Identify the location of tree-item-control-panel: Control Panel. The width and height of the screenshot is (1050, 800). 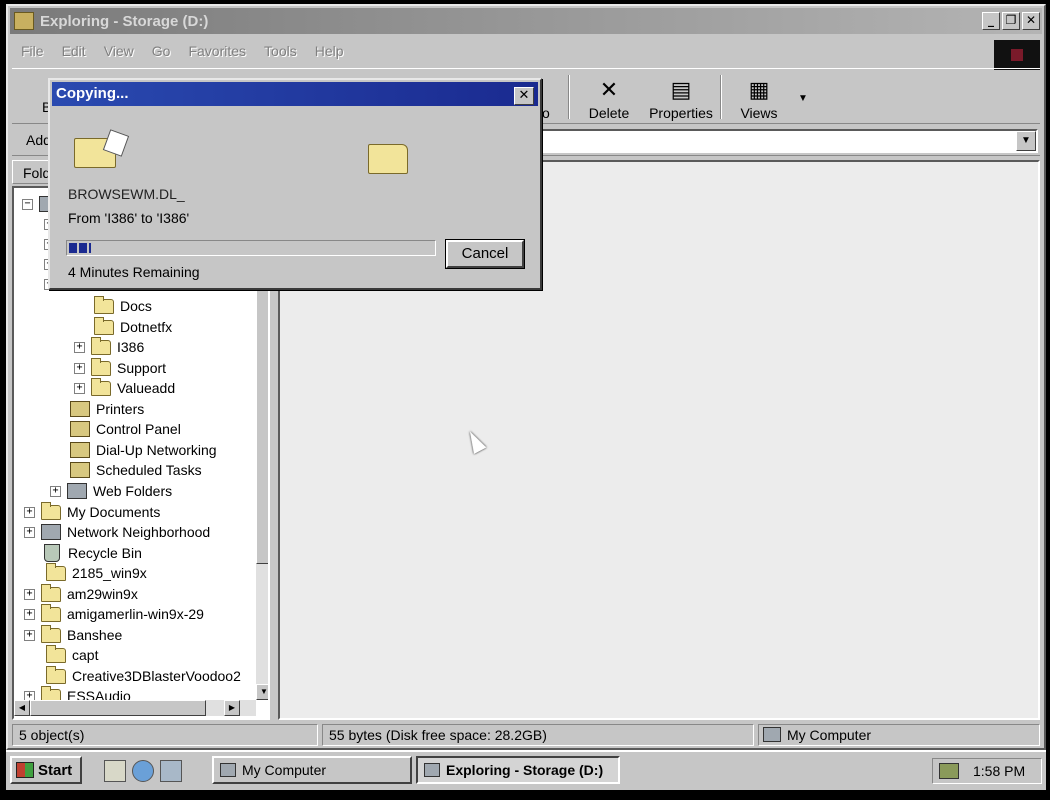
(125, 429).